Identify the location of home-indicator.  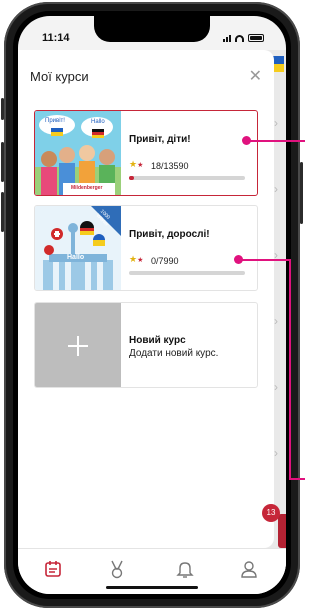
(152, 587).